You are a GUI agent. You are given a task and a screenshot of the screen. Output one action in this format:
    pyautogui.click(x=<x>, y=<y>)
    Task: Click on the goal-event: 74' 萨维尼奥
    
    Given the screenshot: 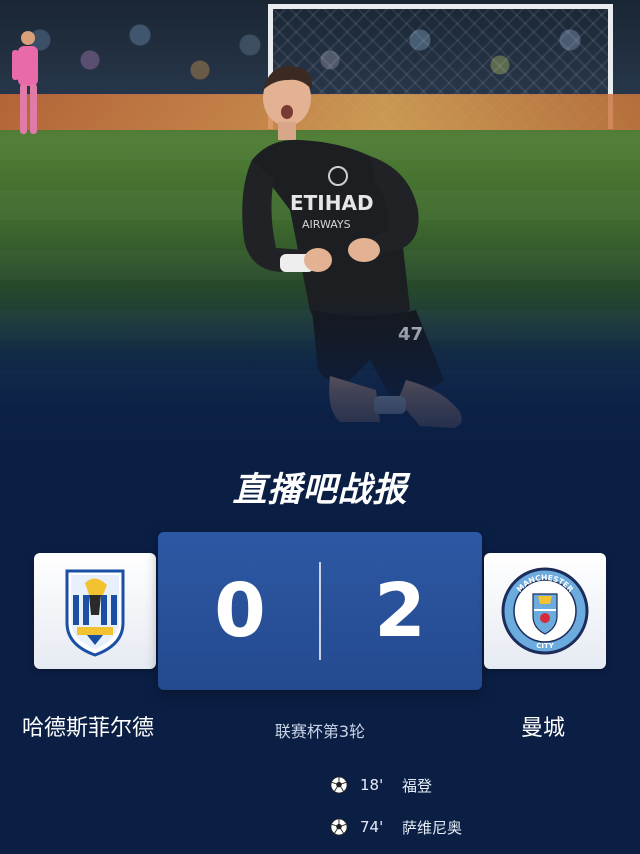 What is the action you would take?
    pyautogui.click(x=460, y=827)
    